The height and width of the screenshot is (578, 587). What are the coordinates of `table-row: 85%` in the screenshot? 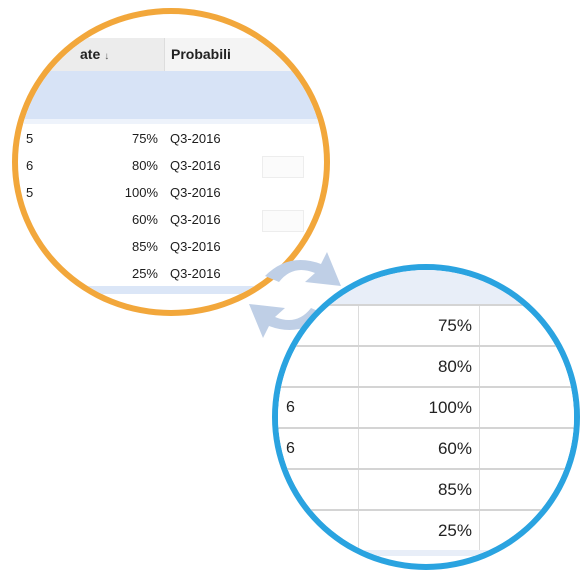 It's located at (426, 489).